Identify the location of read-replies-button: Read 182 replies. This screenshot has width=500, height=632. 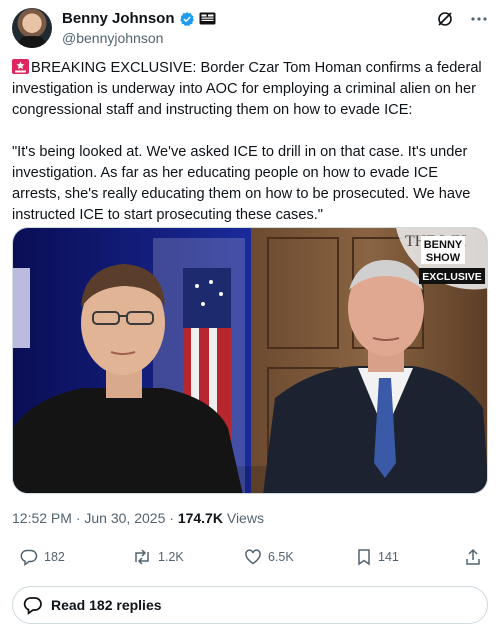
(250, 605).